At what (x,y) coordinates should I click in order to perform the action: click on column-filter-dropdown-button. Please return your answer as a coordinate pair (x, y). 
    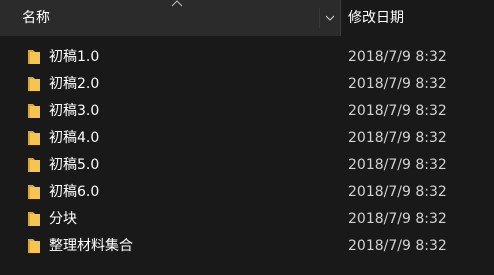
    Looking at the image, I should click on (329, 18).